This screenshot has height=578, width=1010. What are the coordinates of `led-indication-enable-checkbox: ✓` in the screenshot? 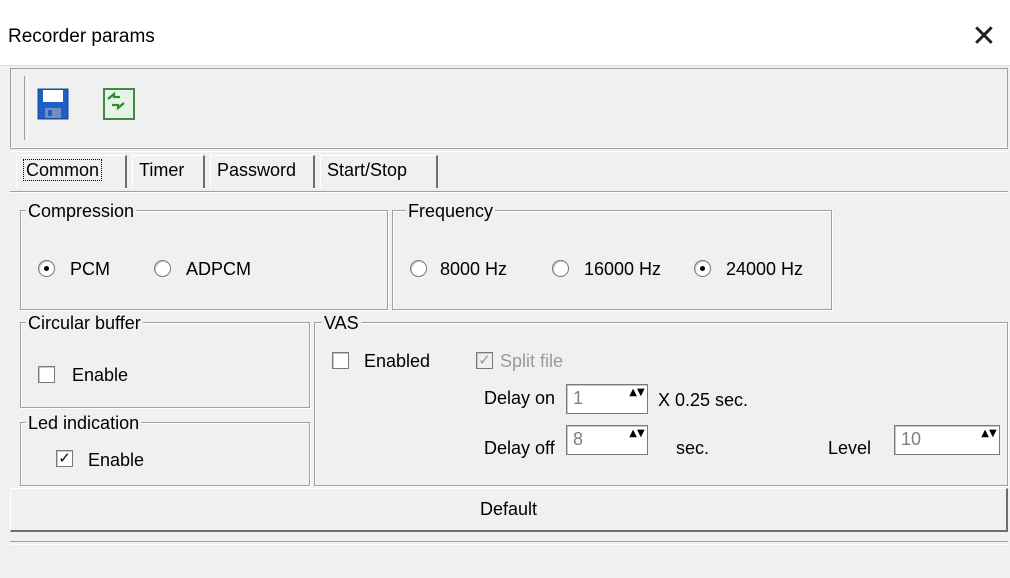 It's located at (64, 458).